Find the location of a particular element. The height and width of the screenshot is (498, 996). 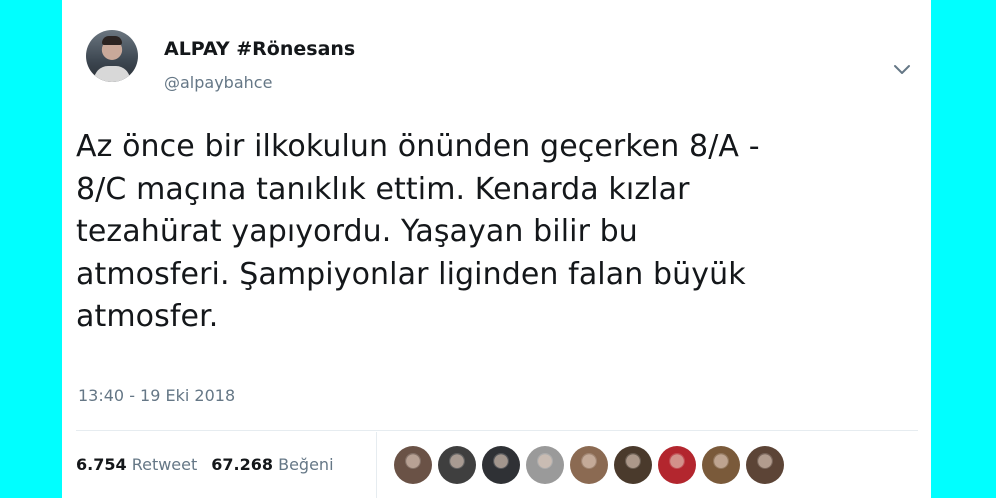

chevron-down-icon is located at coordinates (902, 69).